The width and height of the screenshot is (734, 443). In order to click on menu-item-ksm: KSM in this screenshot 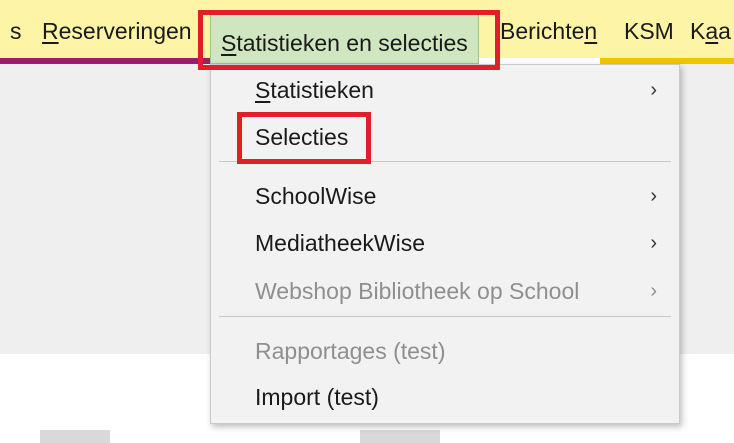, I will do `click(649, 29)`.